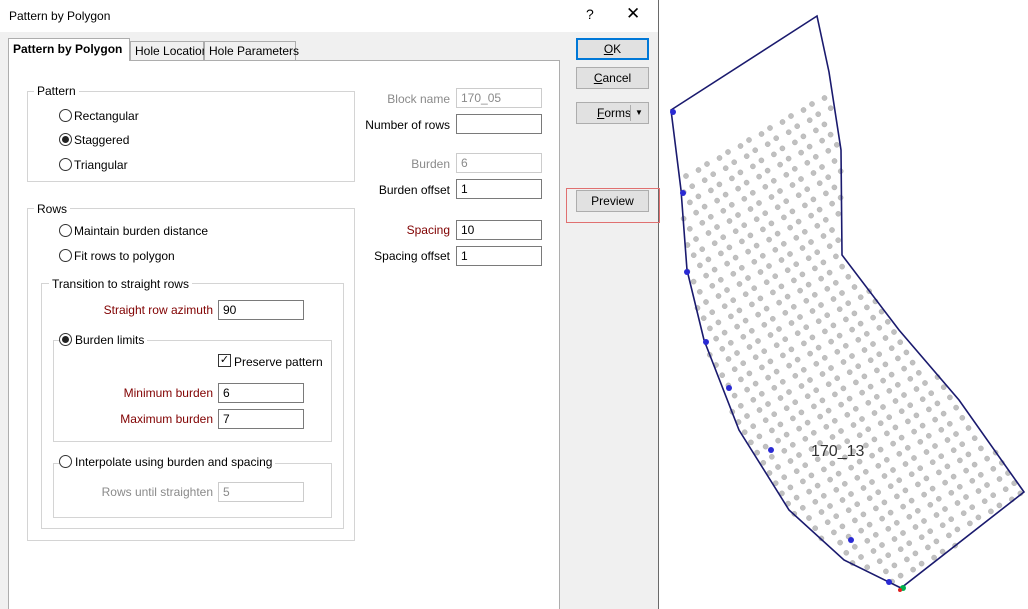  What do you see at coordinates (261, 419) in the screenshot?
I see `maximum-burden-input: 7` at bounding box center [261, 419].